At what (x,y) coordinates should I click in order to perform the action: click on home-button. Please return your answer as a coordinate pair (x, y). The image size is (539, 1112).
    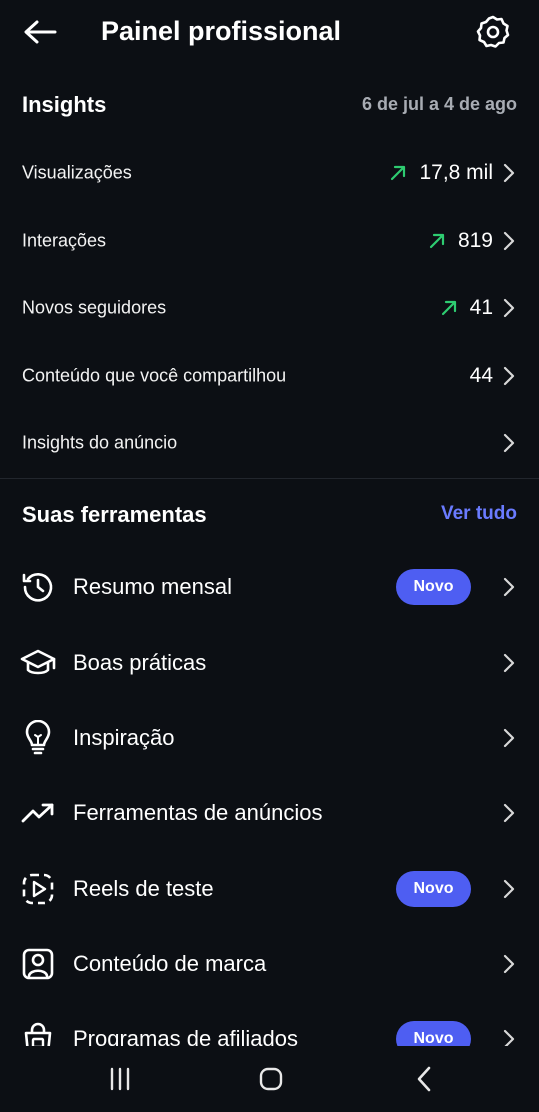
    Looking at the image, I should click on (271, 1079).